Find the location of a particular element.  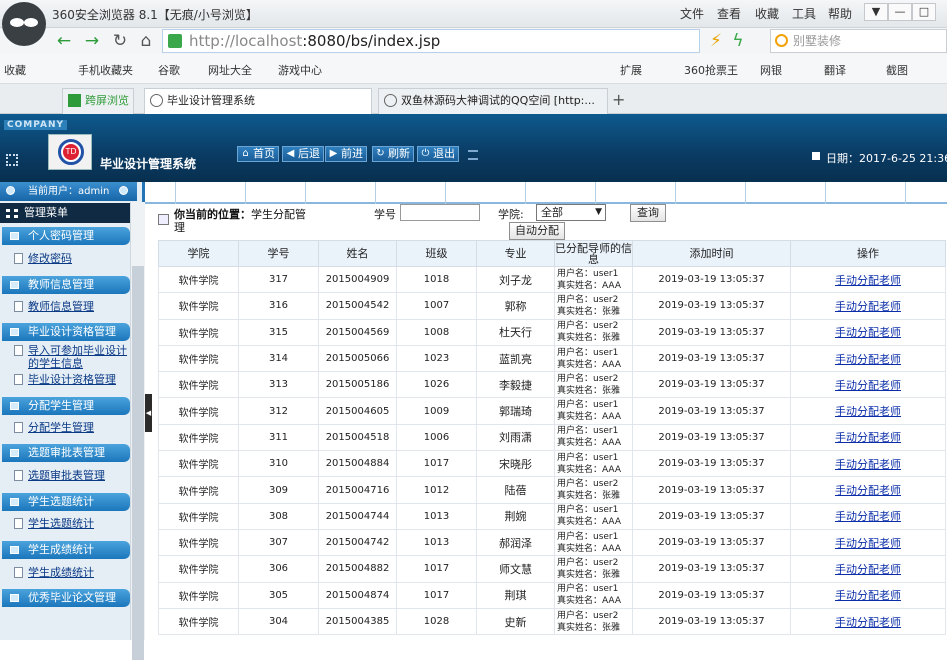

link-label: 导入可参加毕业设计的学生信息 is located at coordinates (77, 357).